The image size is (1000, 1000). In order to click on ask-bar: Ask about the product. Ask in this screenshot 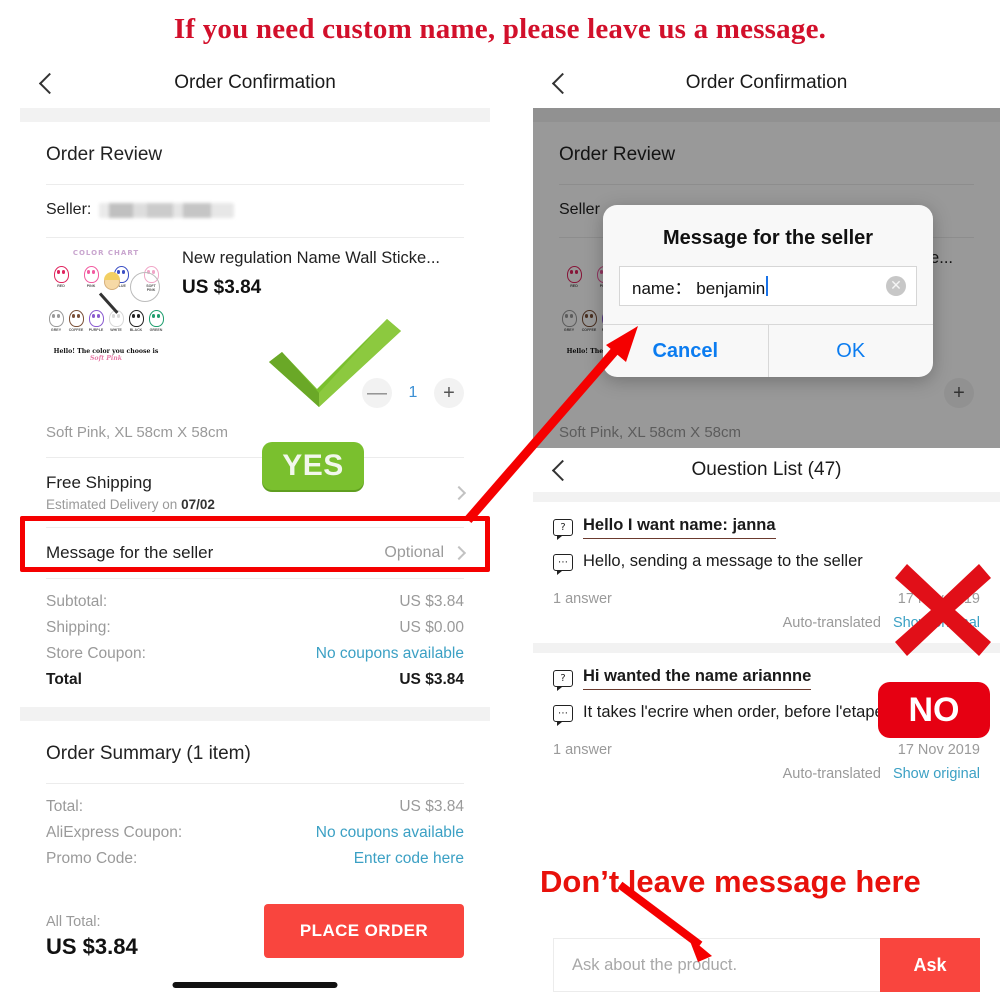, I will do `click(766, 965)`.